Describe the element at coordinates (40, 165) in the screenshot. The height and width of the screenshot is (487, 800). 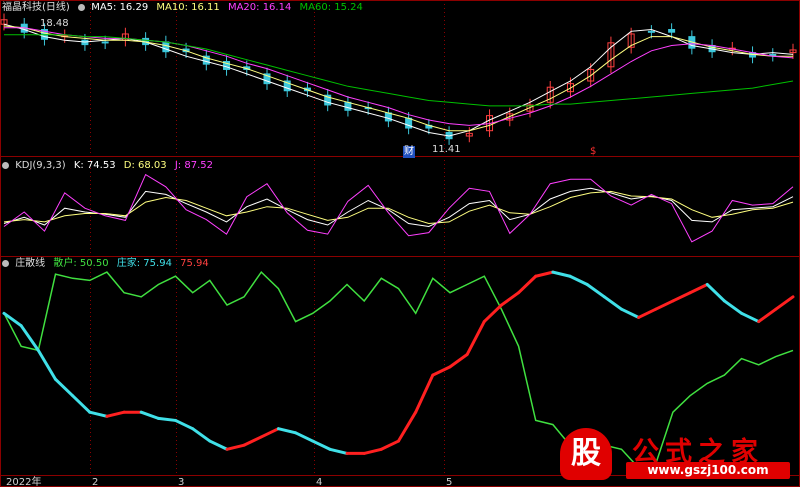
I see `kdj-title: KDJ(9,3,3)` at that location.